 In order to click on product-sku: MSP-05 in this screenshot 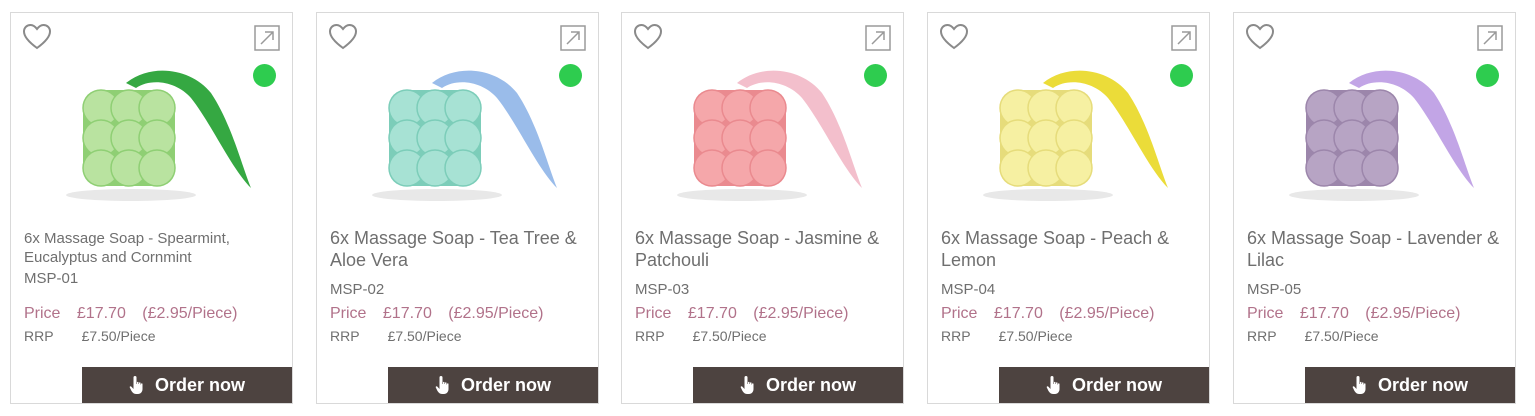, I will do `click(1274, 289)`.